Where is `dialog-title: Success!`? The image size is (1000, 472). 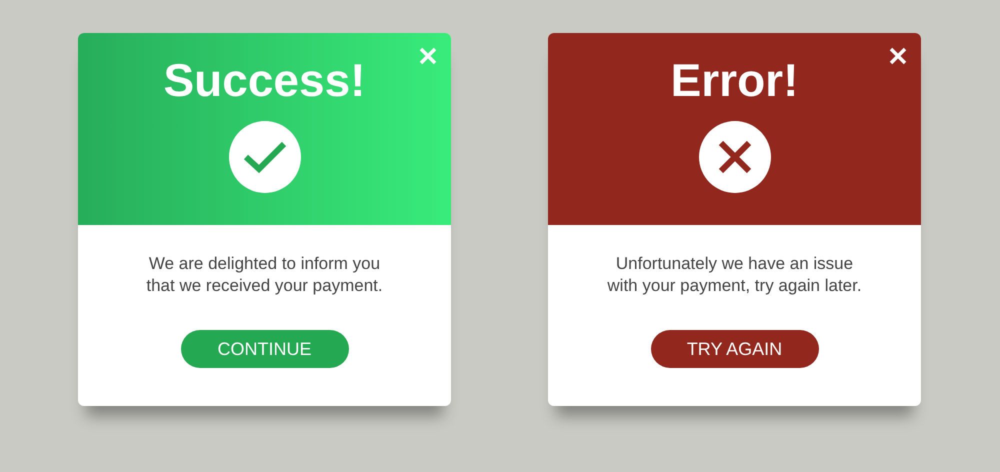
dialog-title: Success! is located at coordinates (264, 80).